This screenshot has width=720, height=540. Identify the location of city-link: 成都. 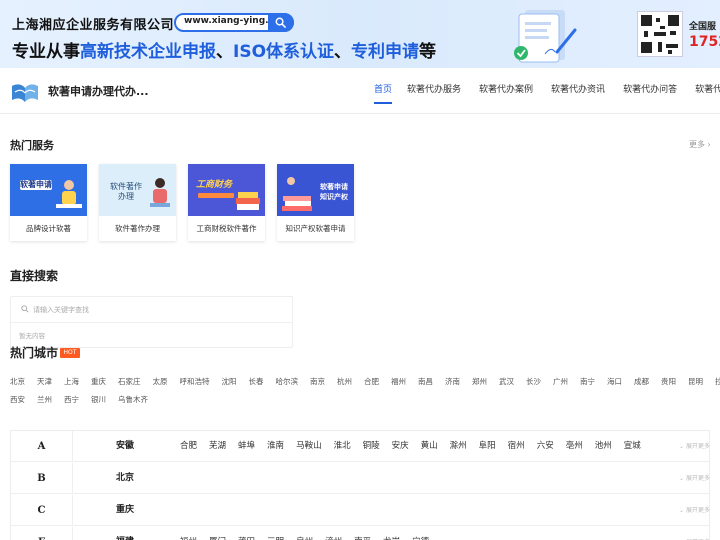
(641, 381).